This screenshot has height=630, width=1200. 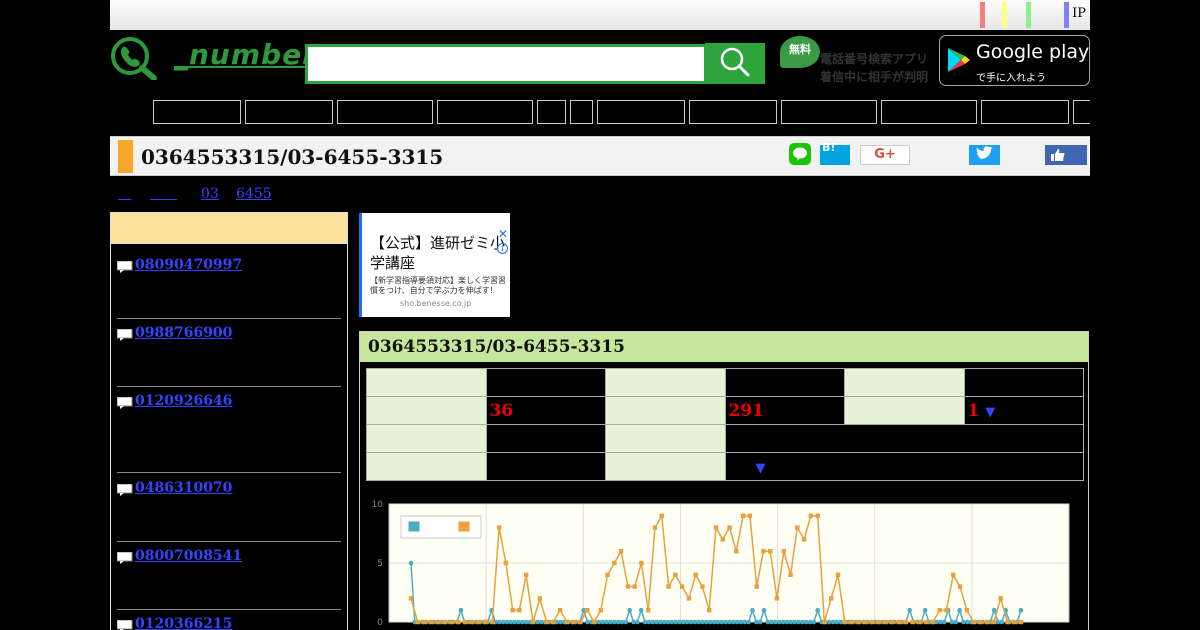 What do you see at coordinates (229, 433) in the screenshot?
I see `list-item: 0120926646` at bounding box center [229, 433].